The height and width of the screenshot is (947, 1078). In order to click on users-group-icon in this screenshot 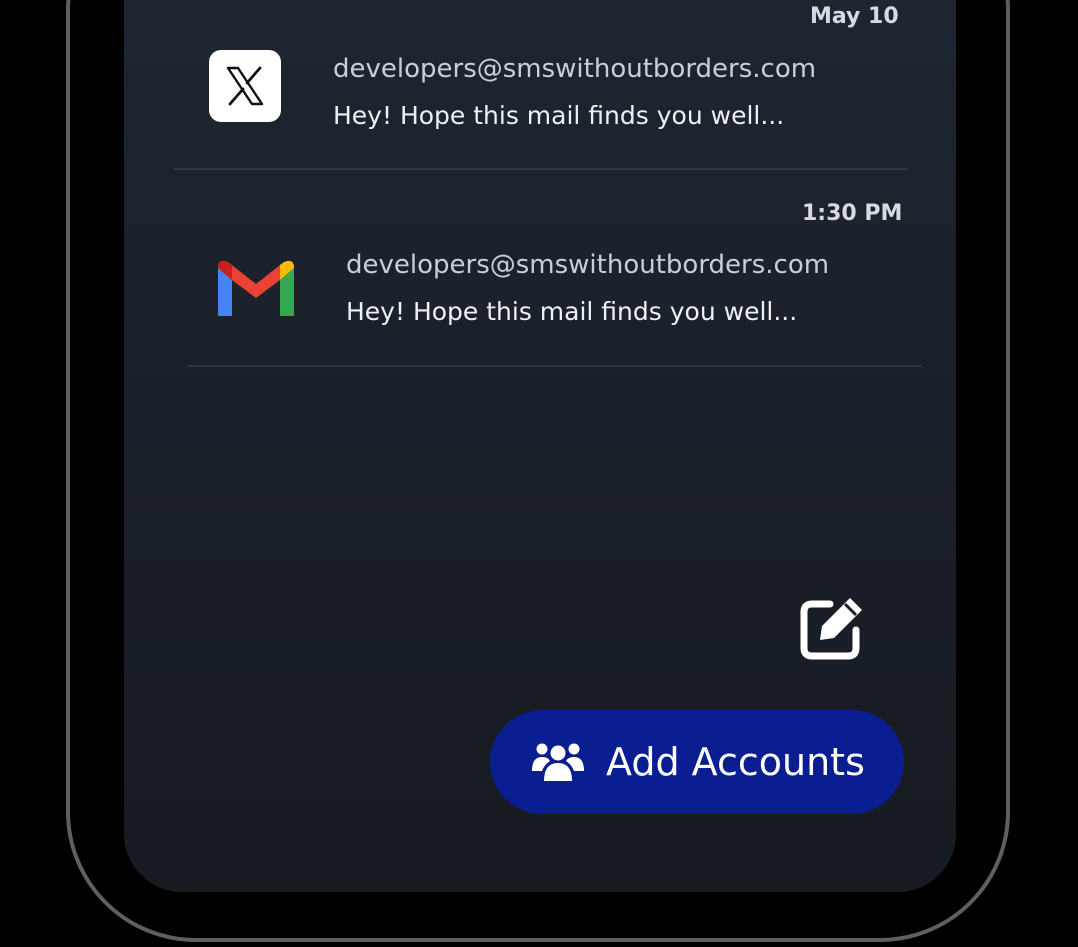, I will do `click(558, 762)`.